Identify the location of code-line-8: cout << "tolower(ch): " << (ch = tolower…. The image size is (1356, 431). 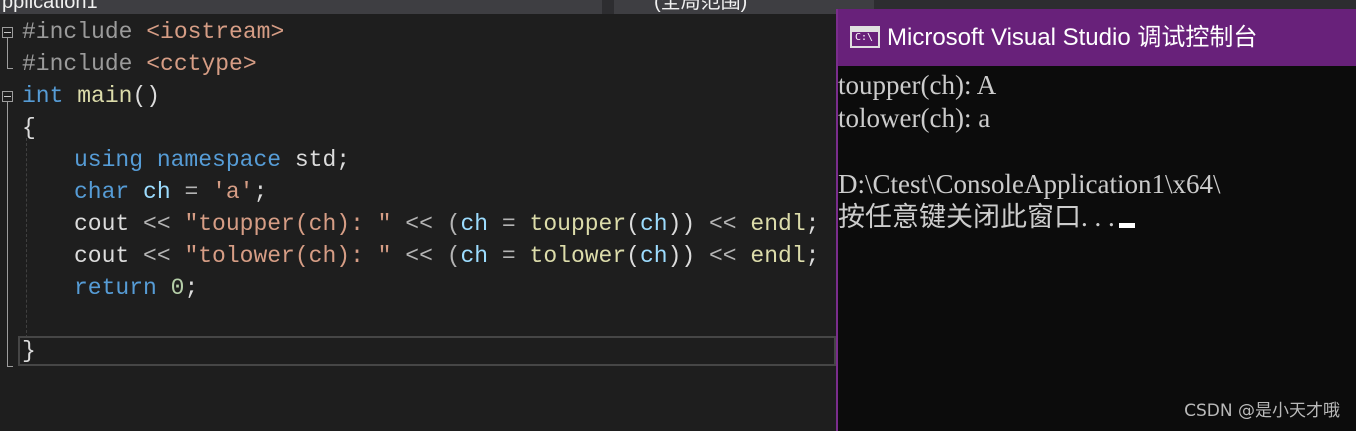
(446, 256).